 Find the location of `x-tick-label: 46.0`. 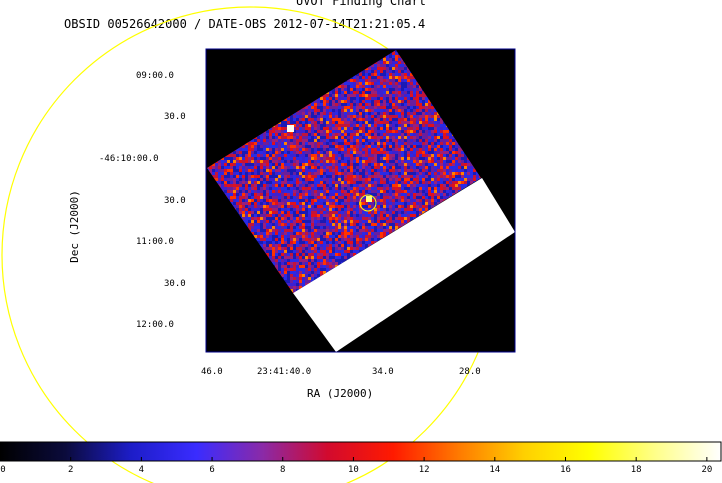

x-tick-label: 46.0 is located at coordinates (212, 372).